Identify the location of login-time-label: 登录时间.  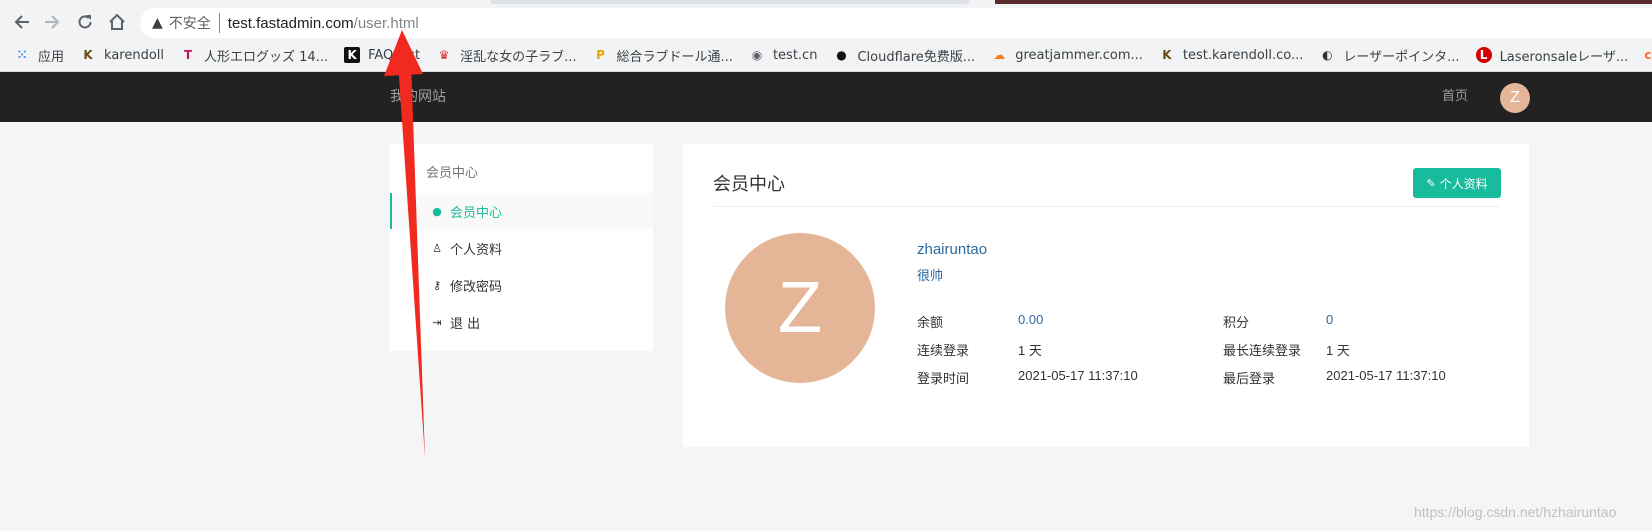
(943, 379).